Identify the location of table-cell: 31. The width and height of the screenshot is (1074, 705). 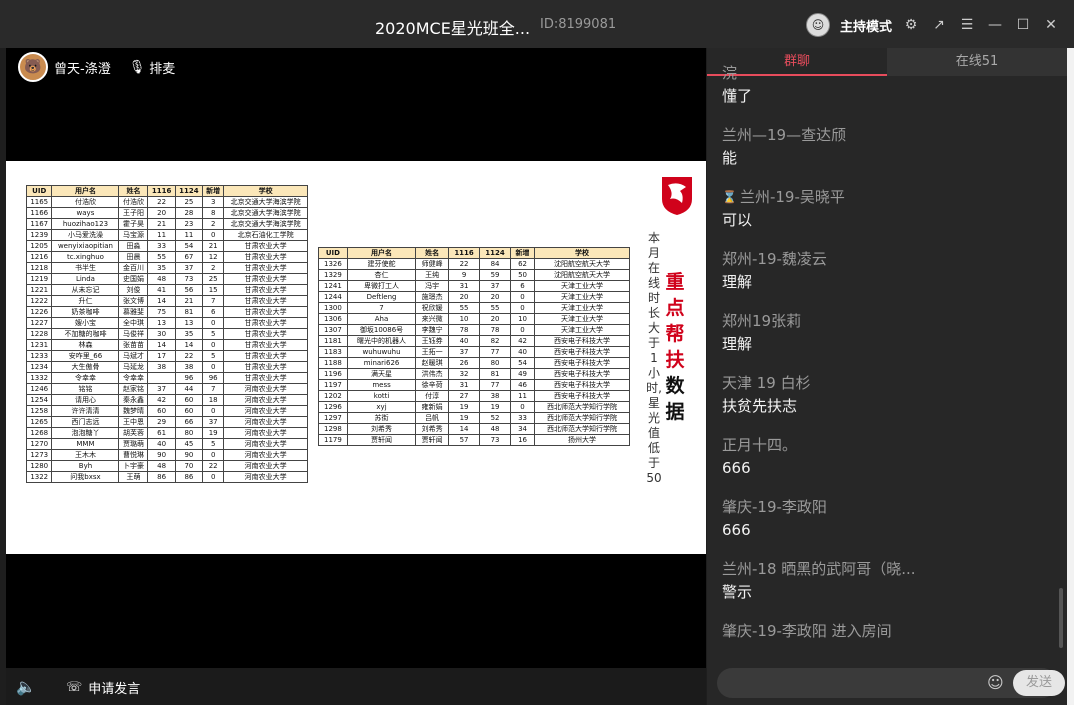
(464, 286).